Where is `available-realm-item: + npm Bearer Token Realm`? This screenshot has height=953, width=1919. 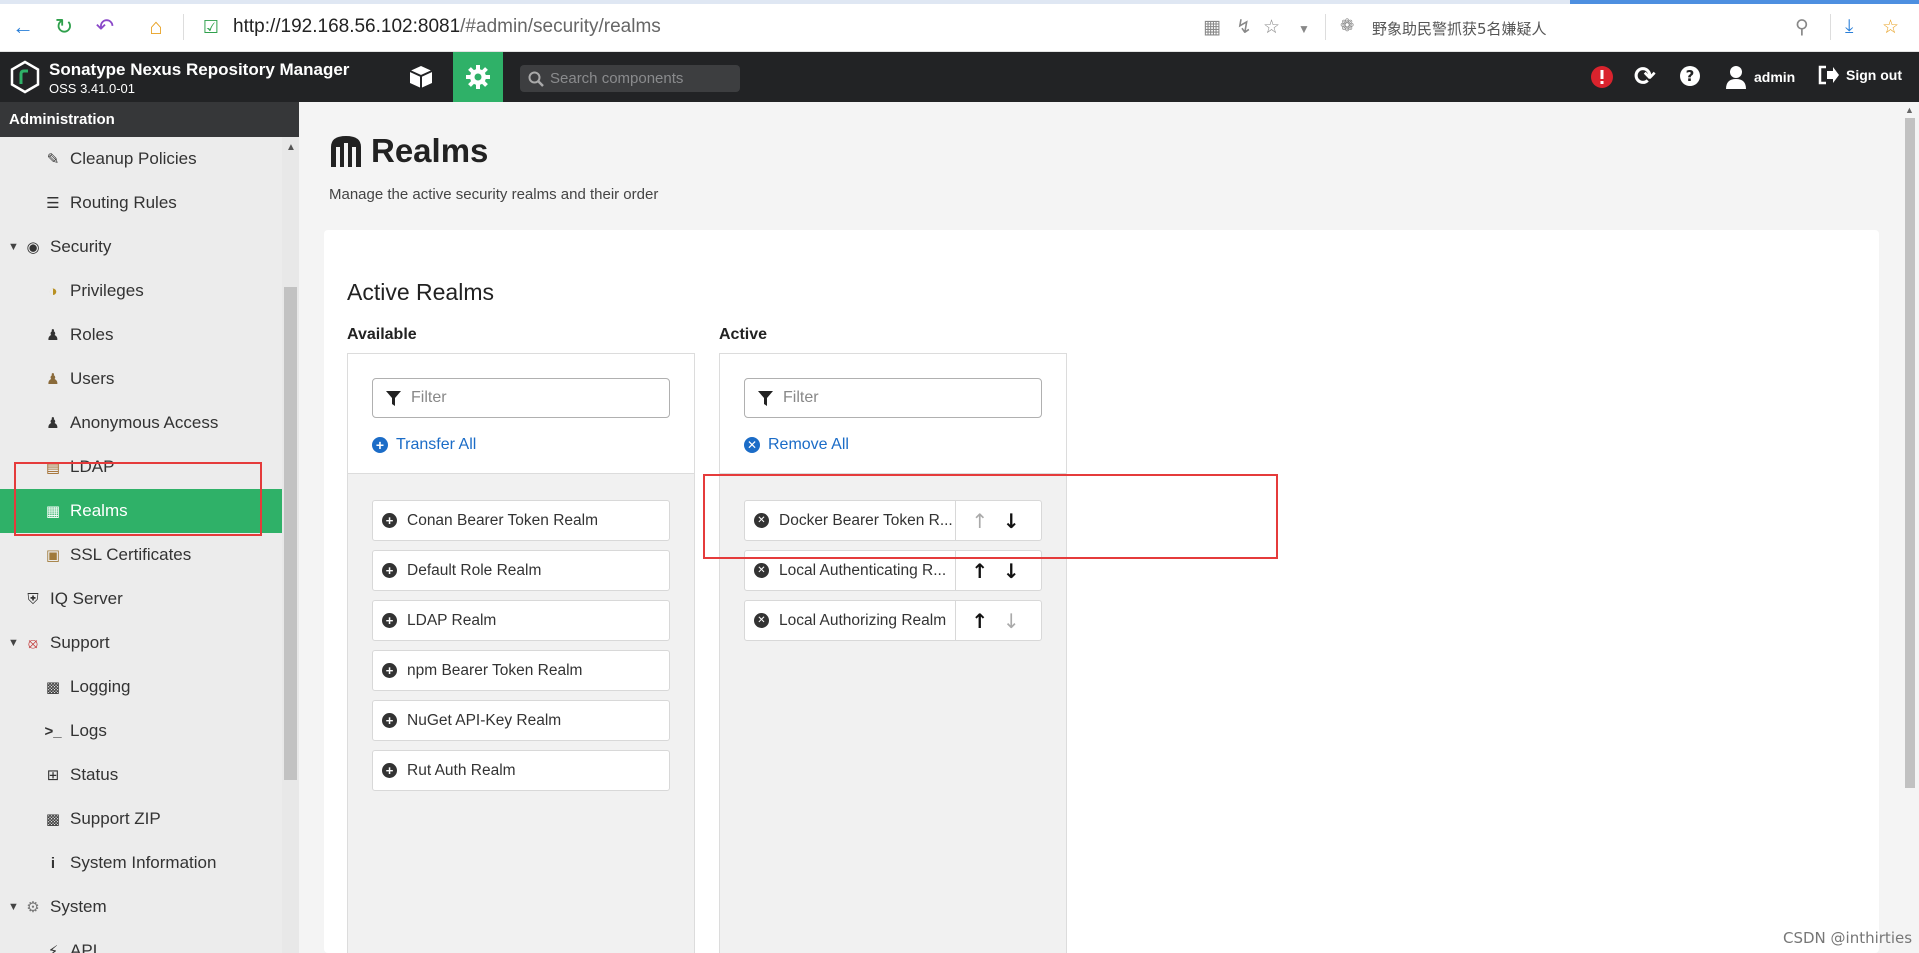
available-realm-item: + npm Bearer Token Realm is located at coordinates (521, 670).